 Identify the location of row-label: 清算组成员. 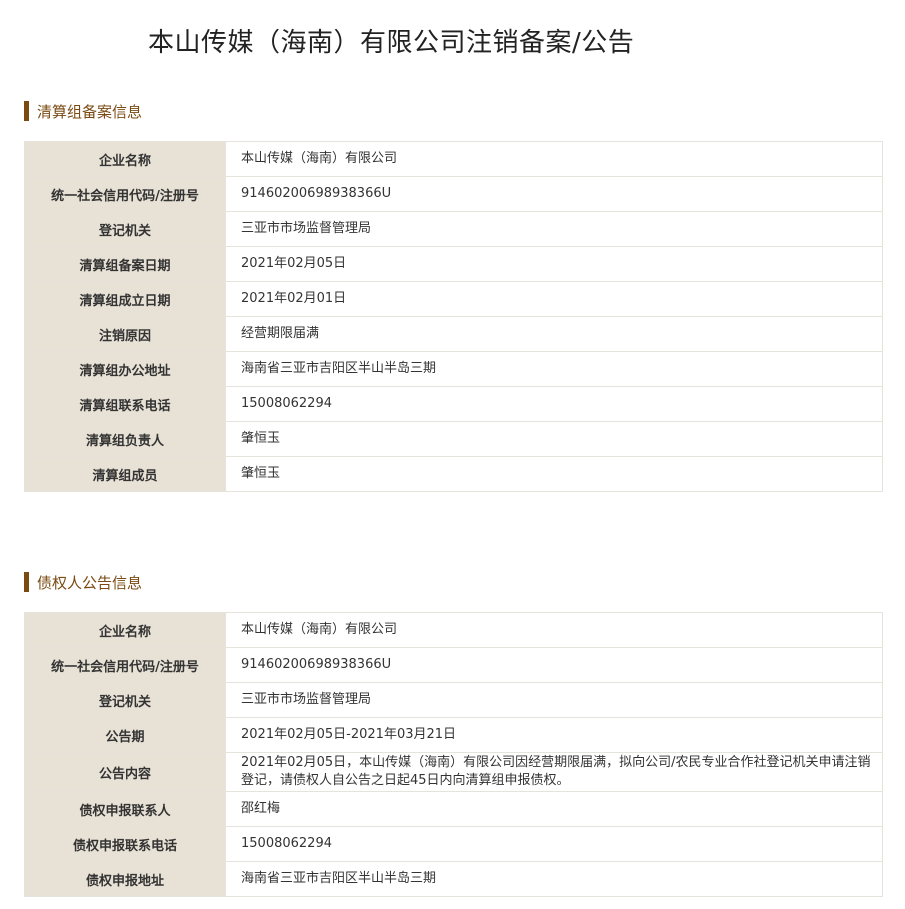
(125, 474).